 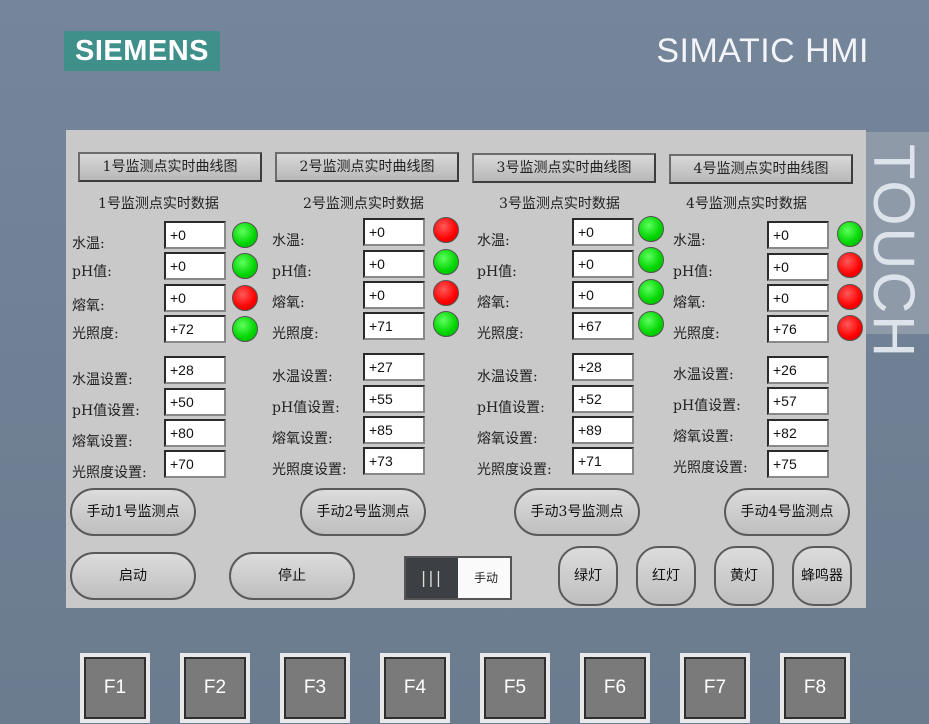 I want to click on p3-light-lamp, so click(x=651, y=324).